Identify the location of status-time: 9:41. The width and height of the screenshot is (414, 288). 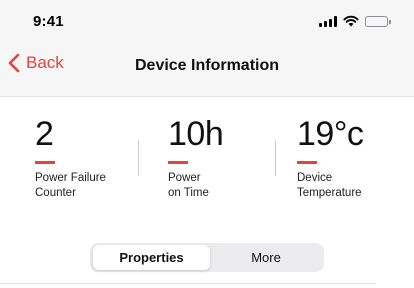
(48, 21).